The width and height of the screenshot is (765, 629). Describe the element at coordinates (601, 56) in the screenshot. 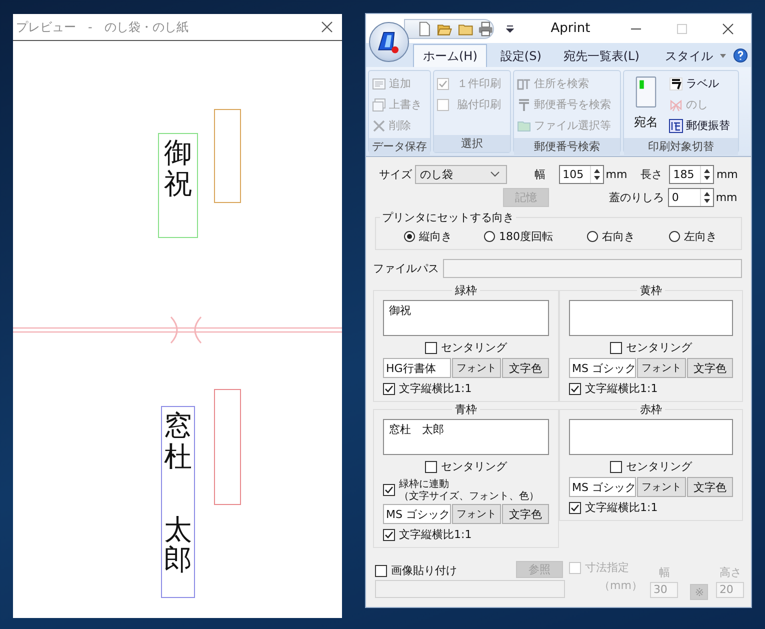

I see `ribbon-tab: 宛先一覧表(L)` at that location.